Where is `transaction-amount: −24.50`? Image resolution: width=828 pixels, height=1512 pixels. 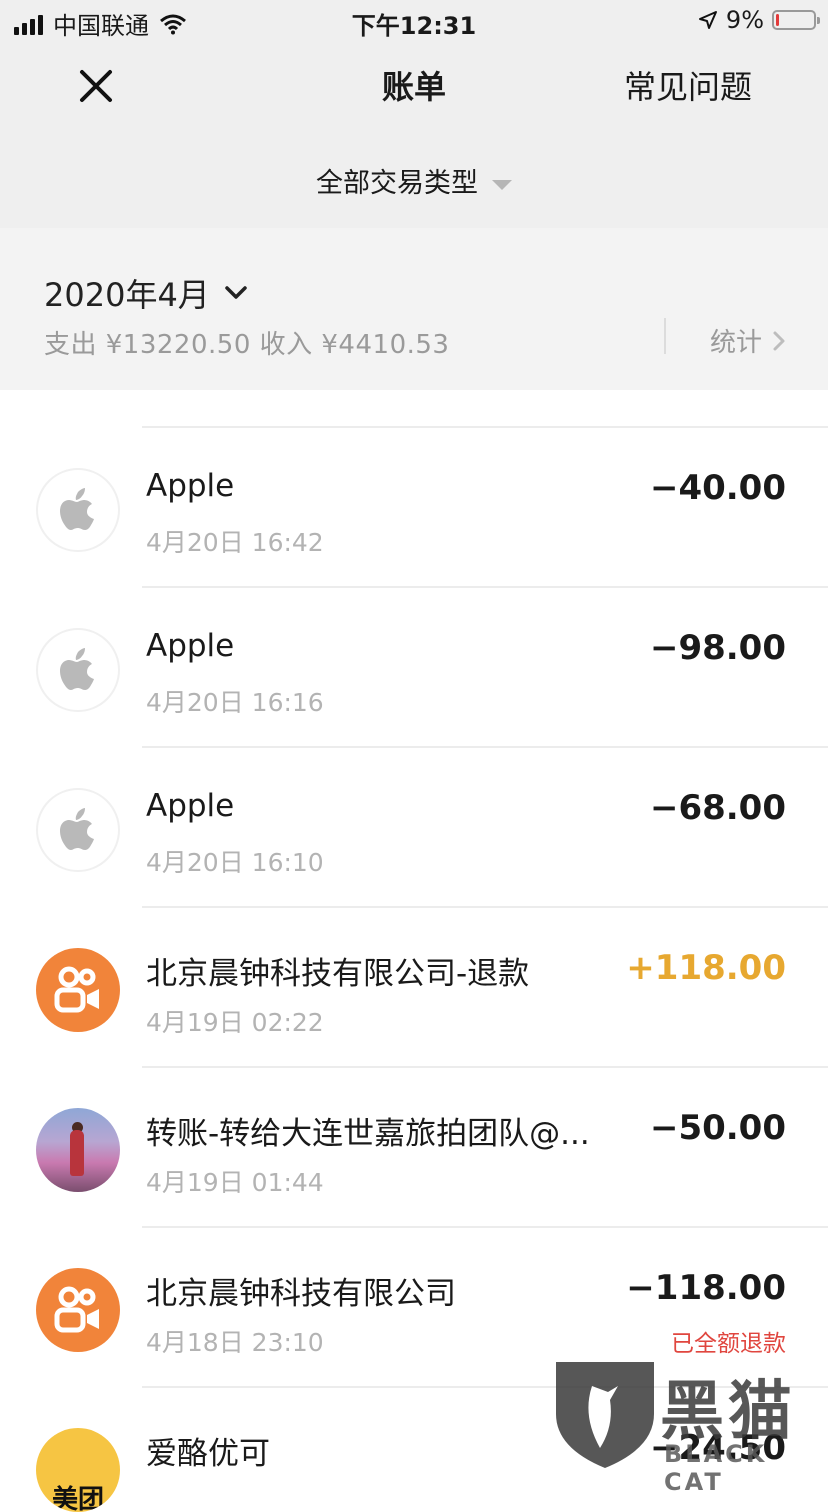
transaction-amount: −24.50 is located at coordinates (717, 1448).